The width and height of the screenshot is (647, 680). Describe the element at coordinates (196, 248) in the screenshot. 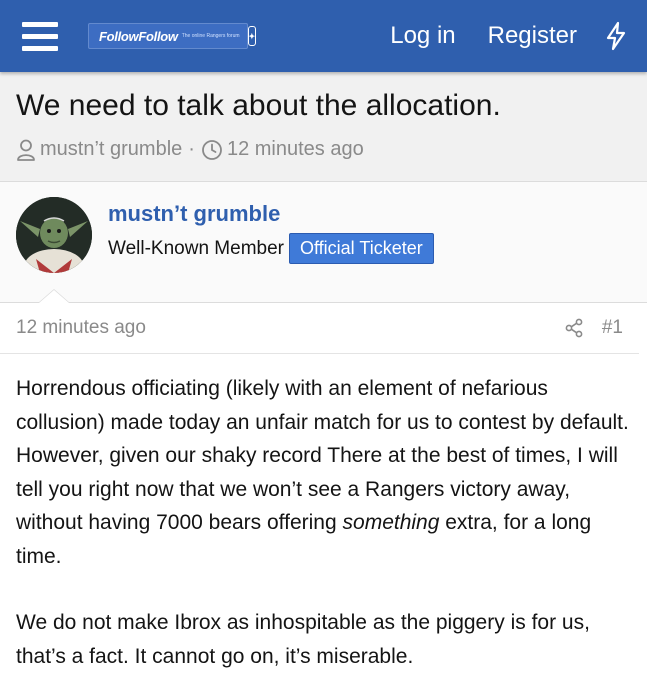

I see `user-title: Well-Known Member` at that location.